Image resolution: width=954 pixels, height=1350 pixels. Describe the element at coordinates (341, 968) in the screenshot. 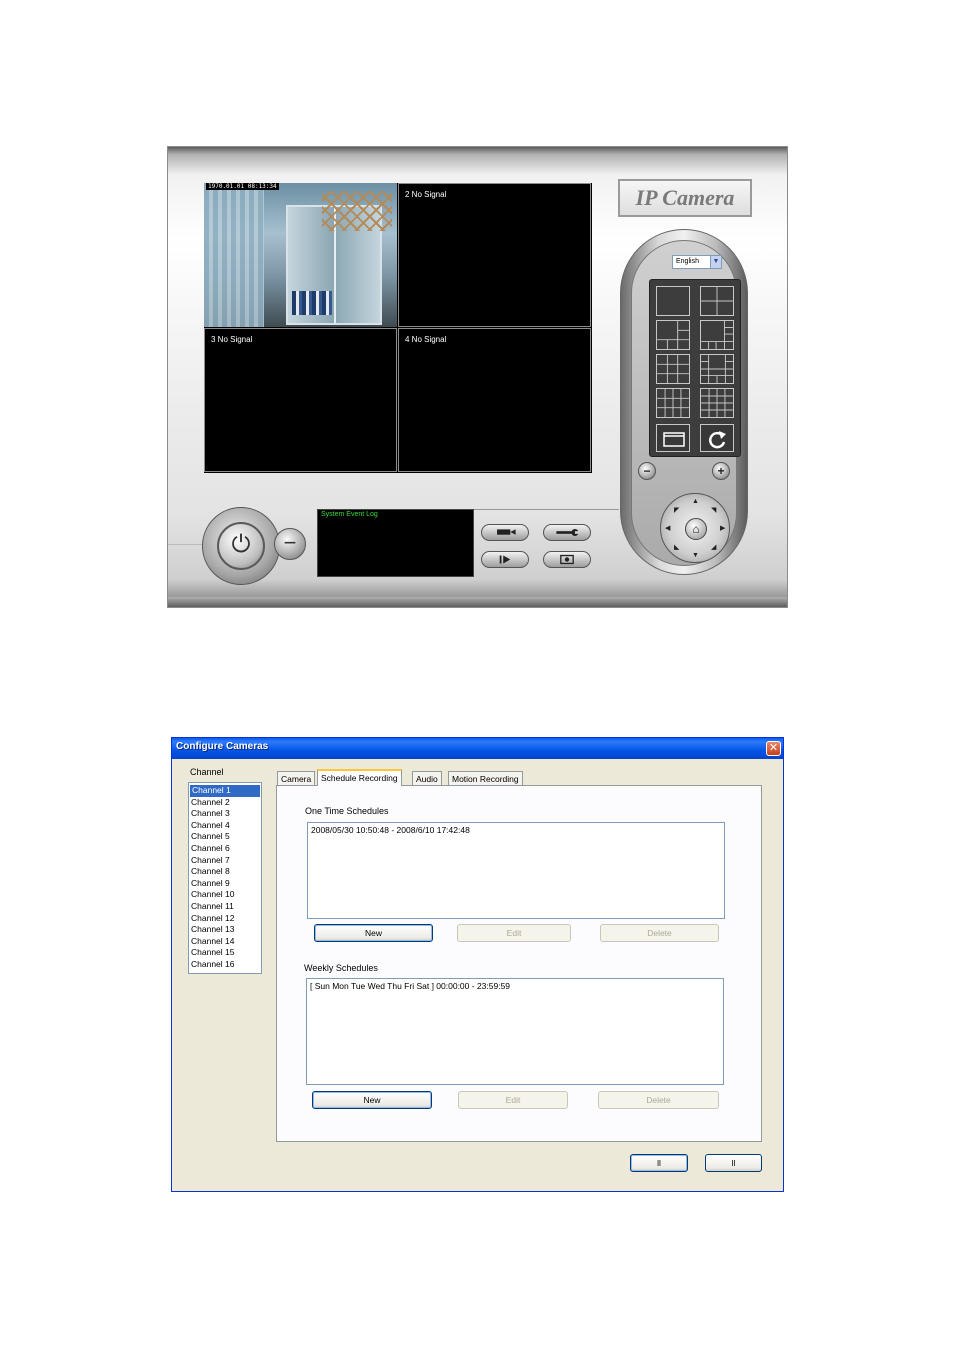

I see `weekly-schedules-title: Weekly Schedules` at that location.